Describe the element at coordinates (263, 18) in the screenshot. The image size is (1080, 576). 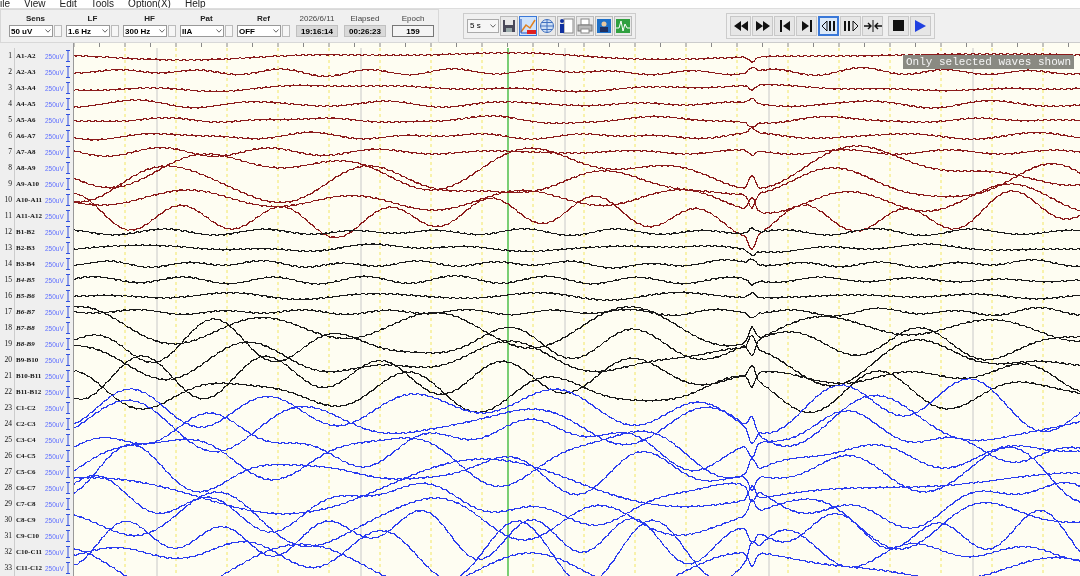
I see `field-label: Ref` at that location.